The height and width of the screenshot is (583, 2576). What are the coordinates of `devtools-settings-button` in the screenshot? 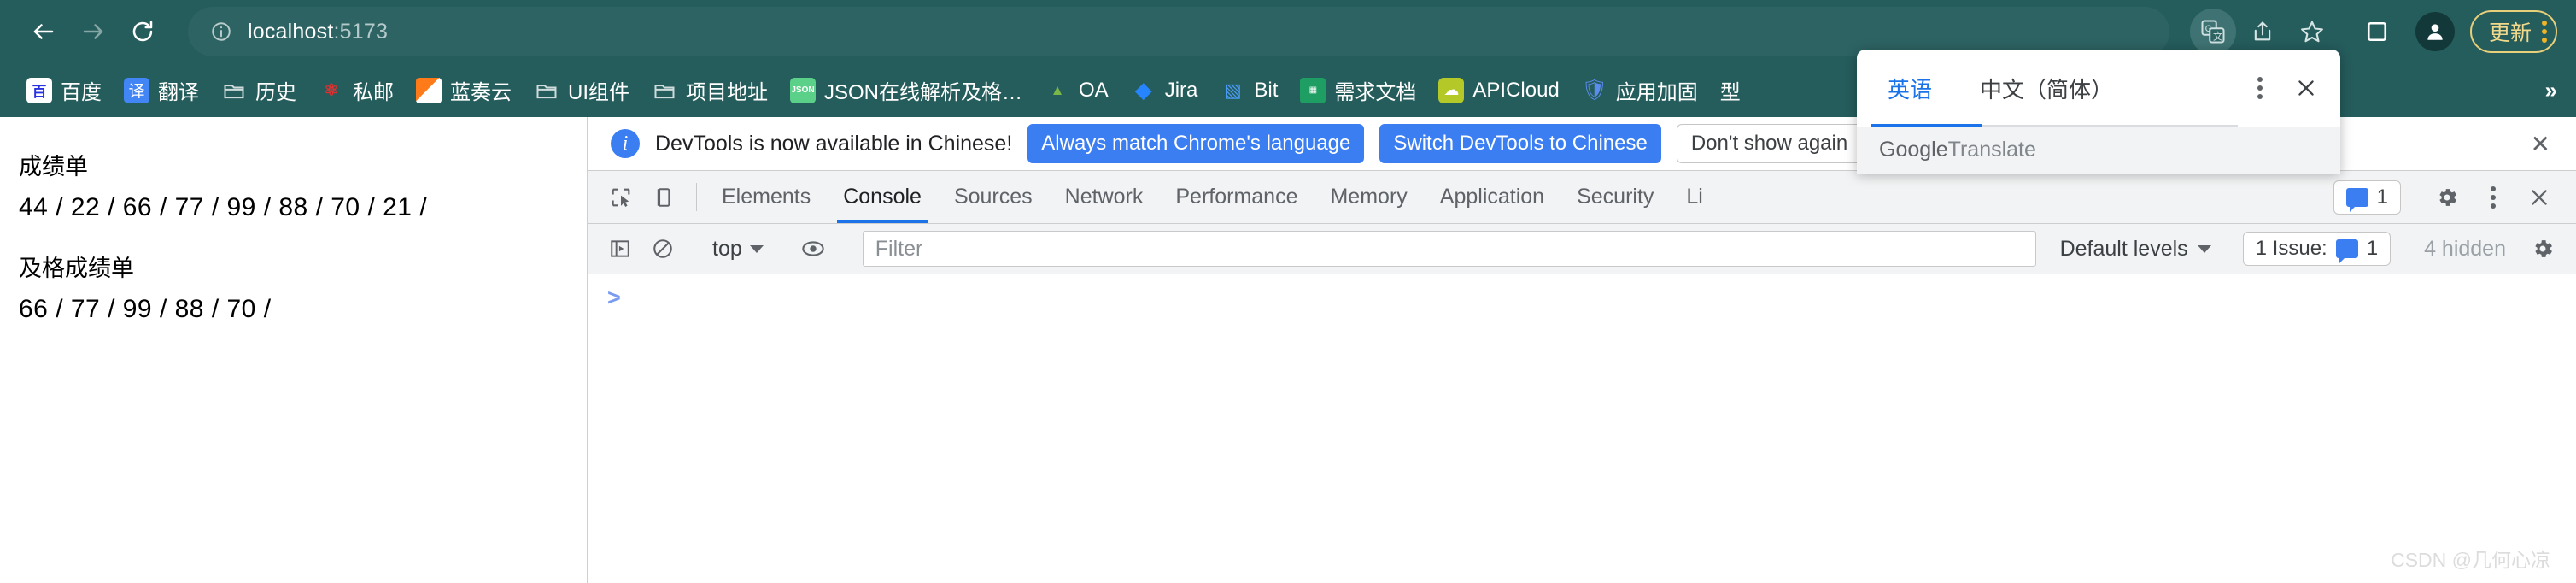 It's located at (2447, 197).